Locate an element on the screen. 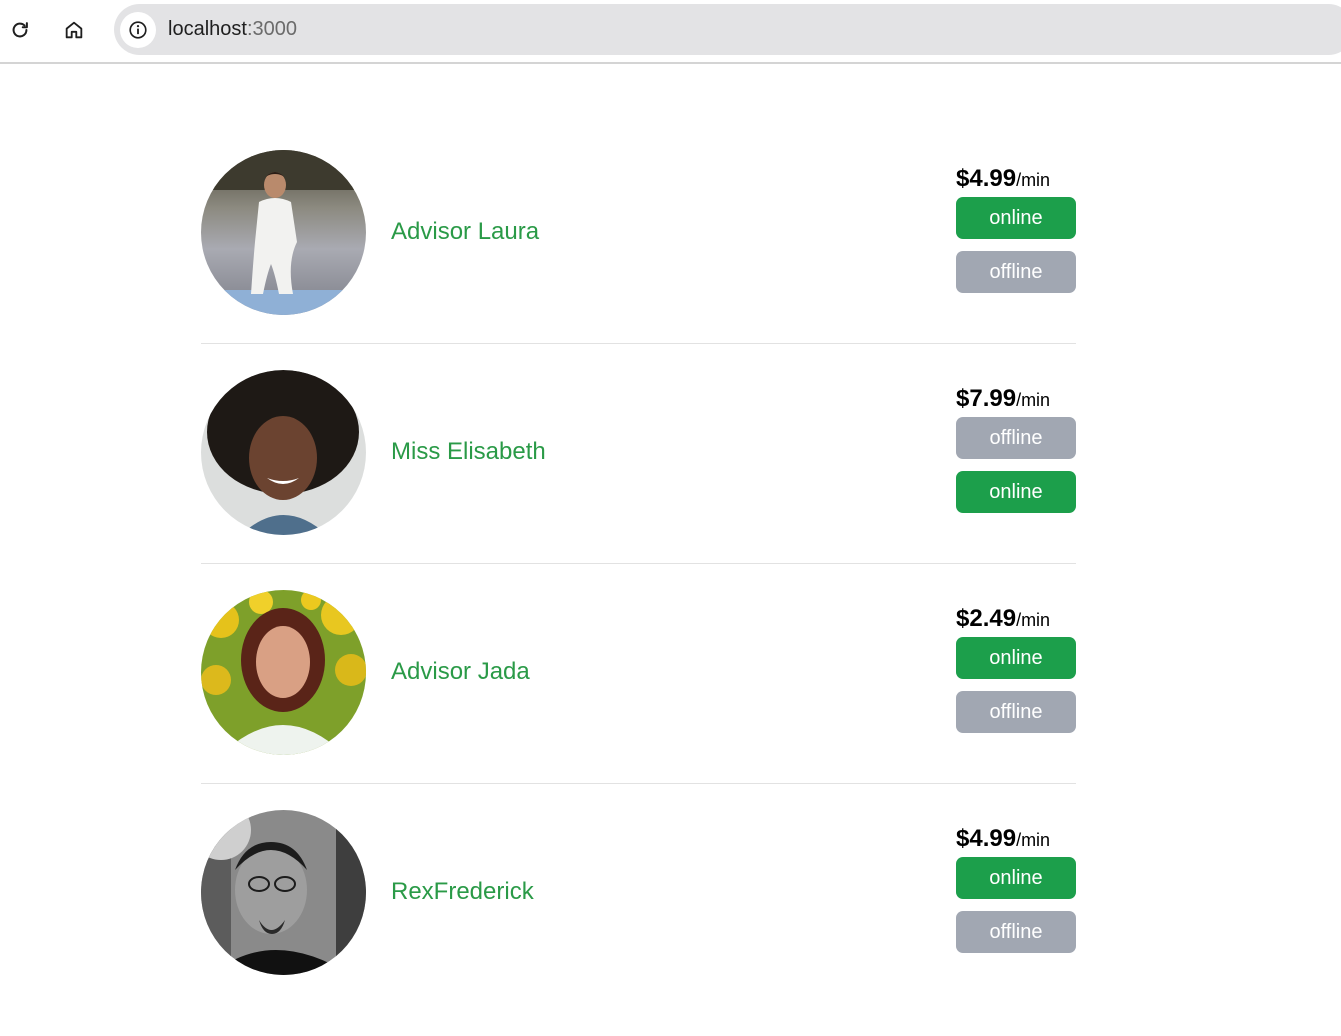  home-icon is located at coordinates (74, 30).